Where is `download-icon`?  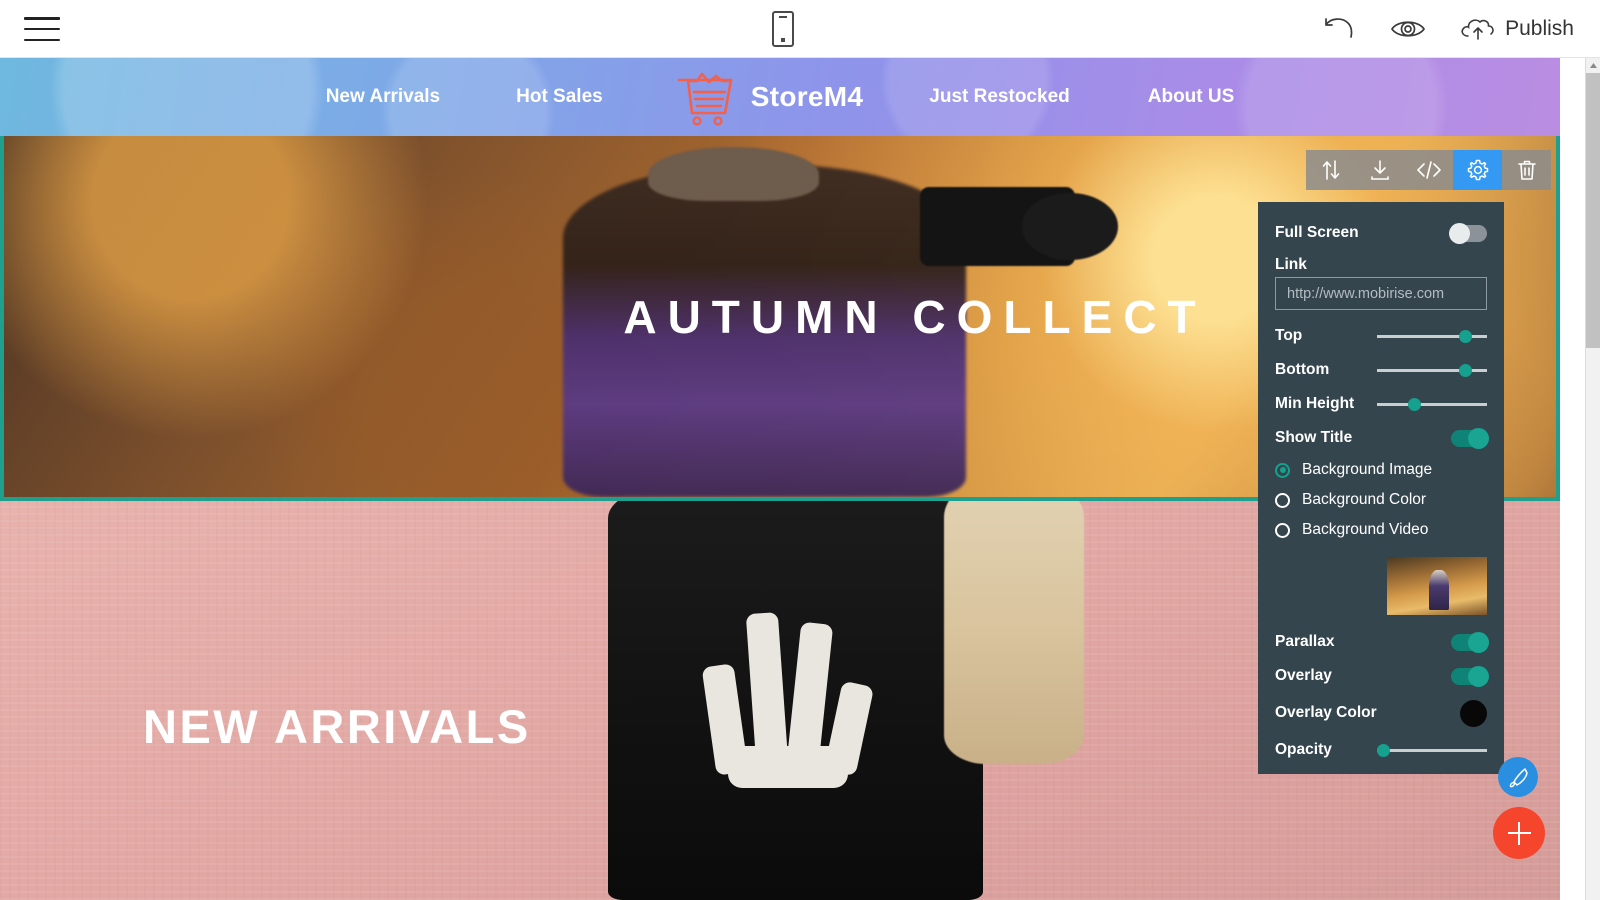 download-icon is located at coordinates (1379, 170).